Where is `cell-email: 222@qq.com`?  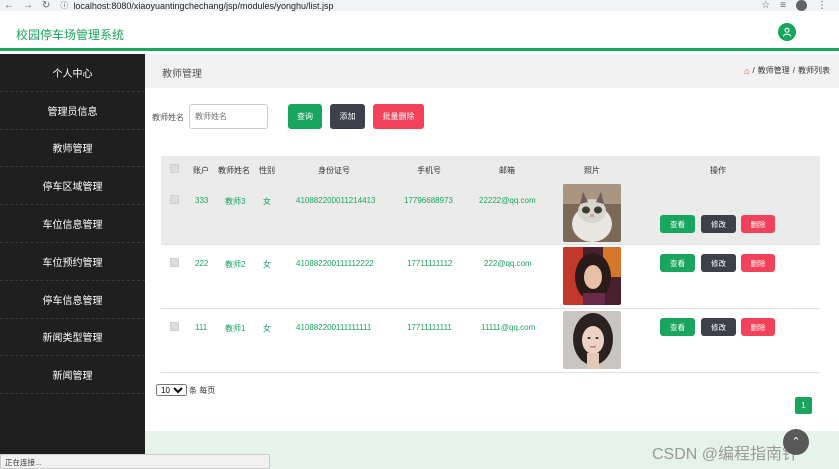
cell-email: 222@qq.com is located at coordinates (508, 263).